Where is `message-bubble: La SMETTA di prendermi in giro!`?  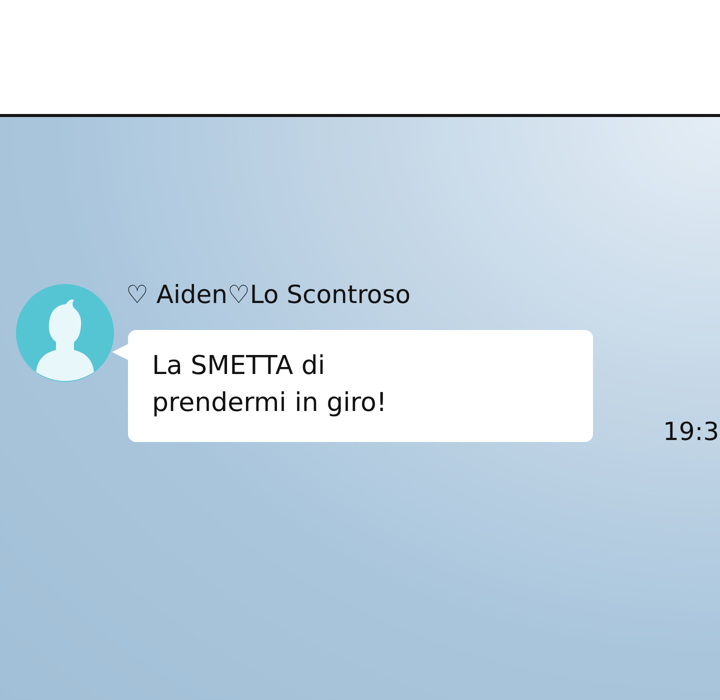 message-bubble: La SMETTA di prendermi in giro! is located at coordinates (360, 386).